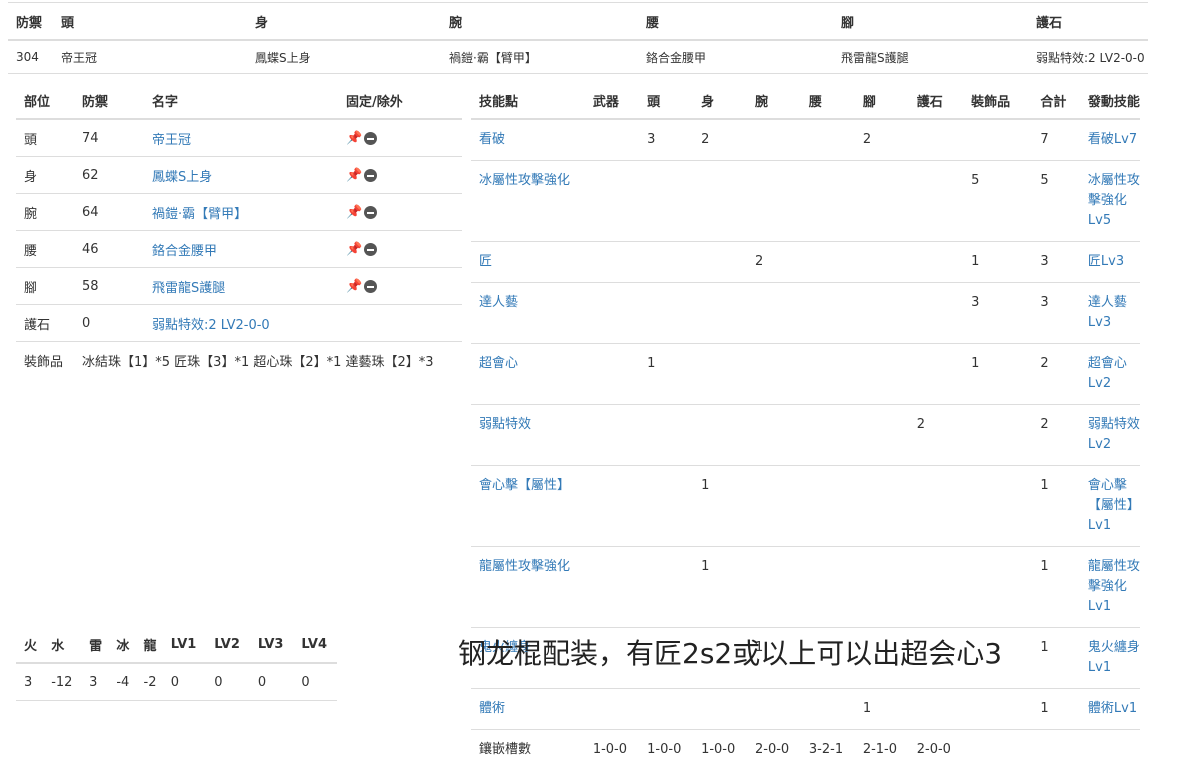 The height and width of the screenshot is (770, 1185). Describe the element at coordinates (211, 325) in the screenshot. I see `charm-name-link: 弱點特效:2 LV2-0-0` at that location.